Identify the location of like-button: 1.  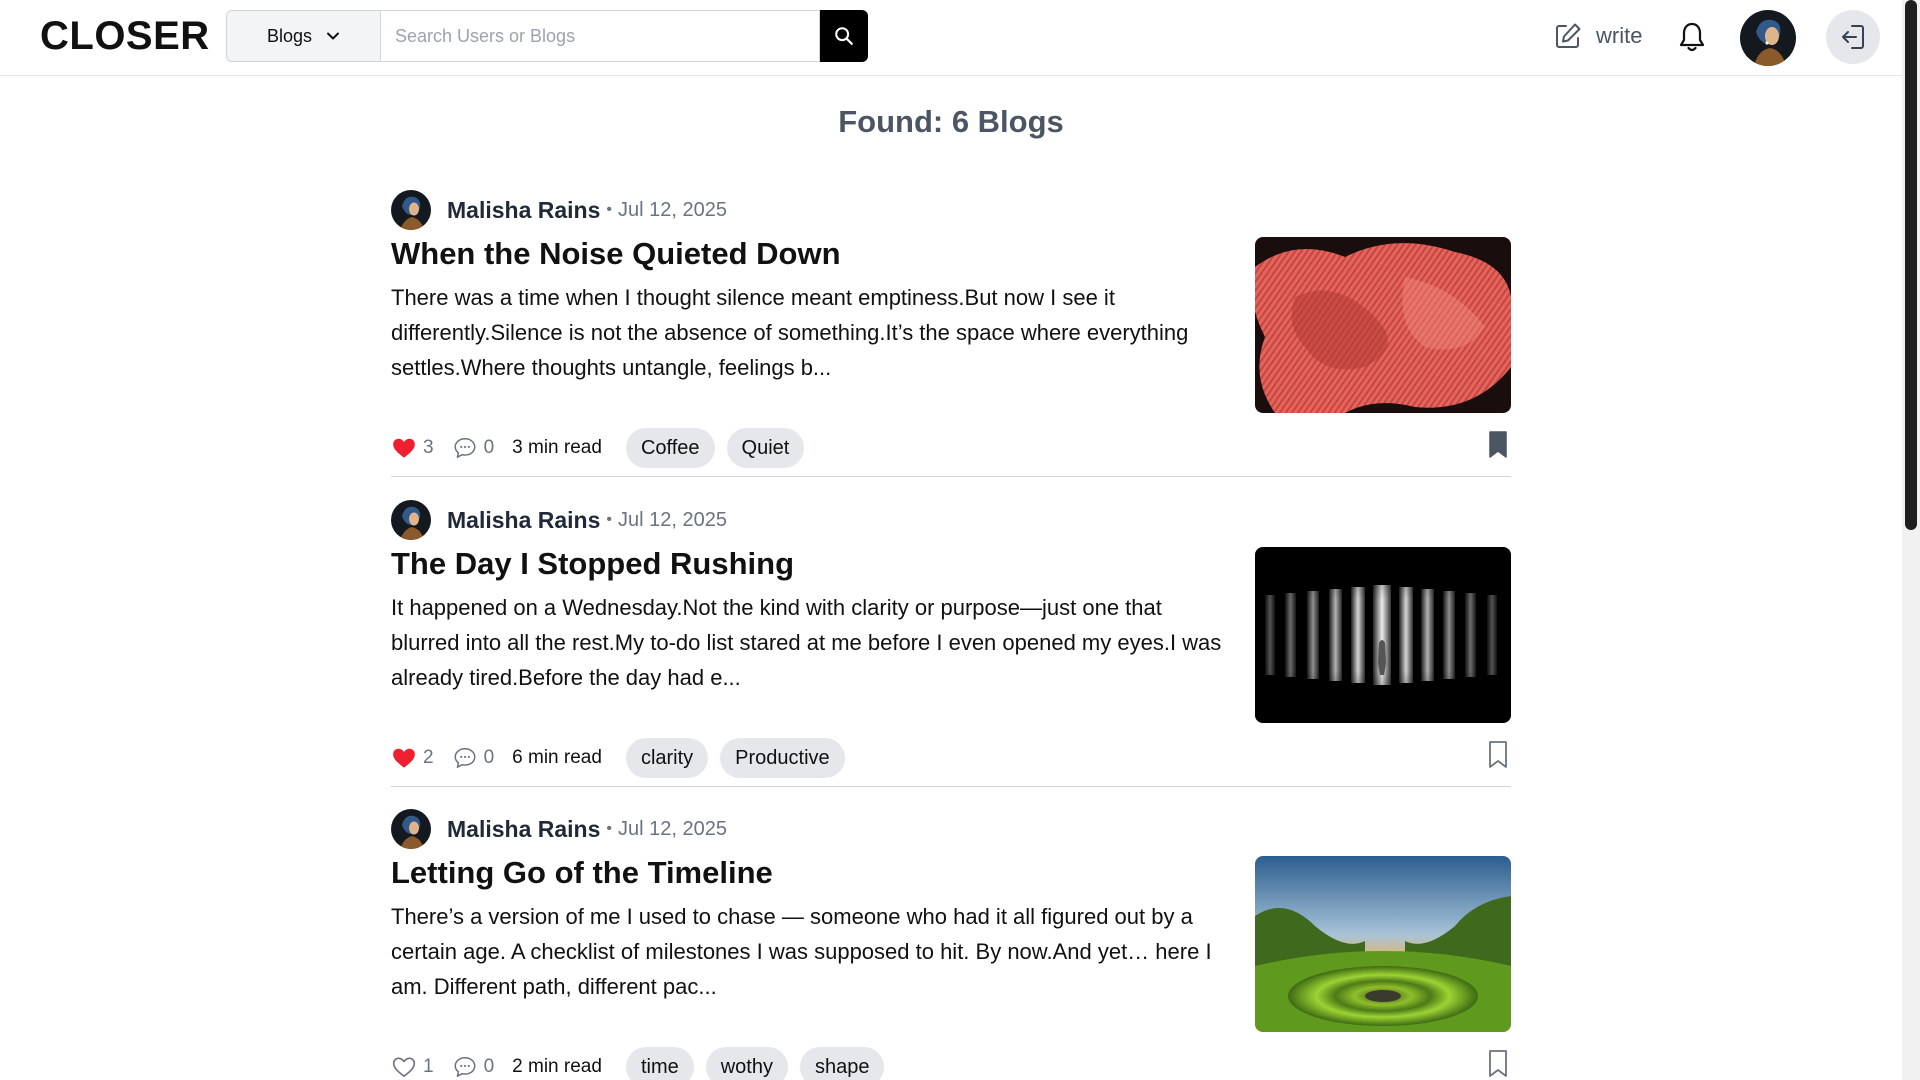
(412, 1067).